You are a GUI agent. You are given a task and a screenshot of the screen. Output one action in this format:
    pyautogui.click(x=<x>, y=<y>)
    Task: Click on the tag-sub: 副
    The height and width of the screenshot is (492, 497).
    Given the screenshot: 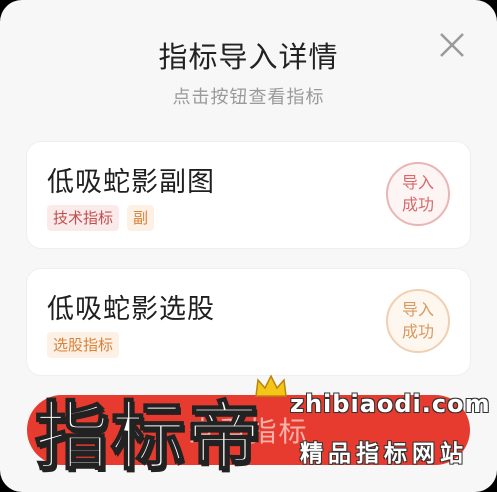 What is the action you would take?
    pyautogui.click(x=141, y=218)
    